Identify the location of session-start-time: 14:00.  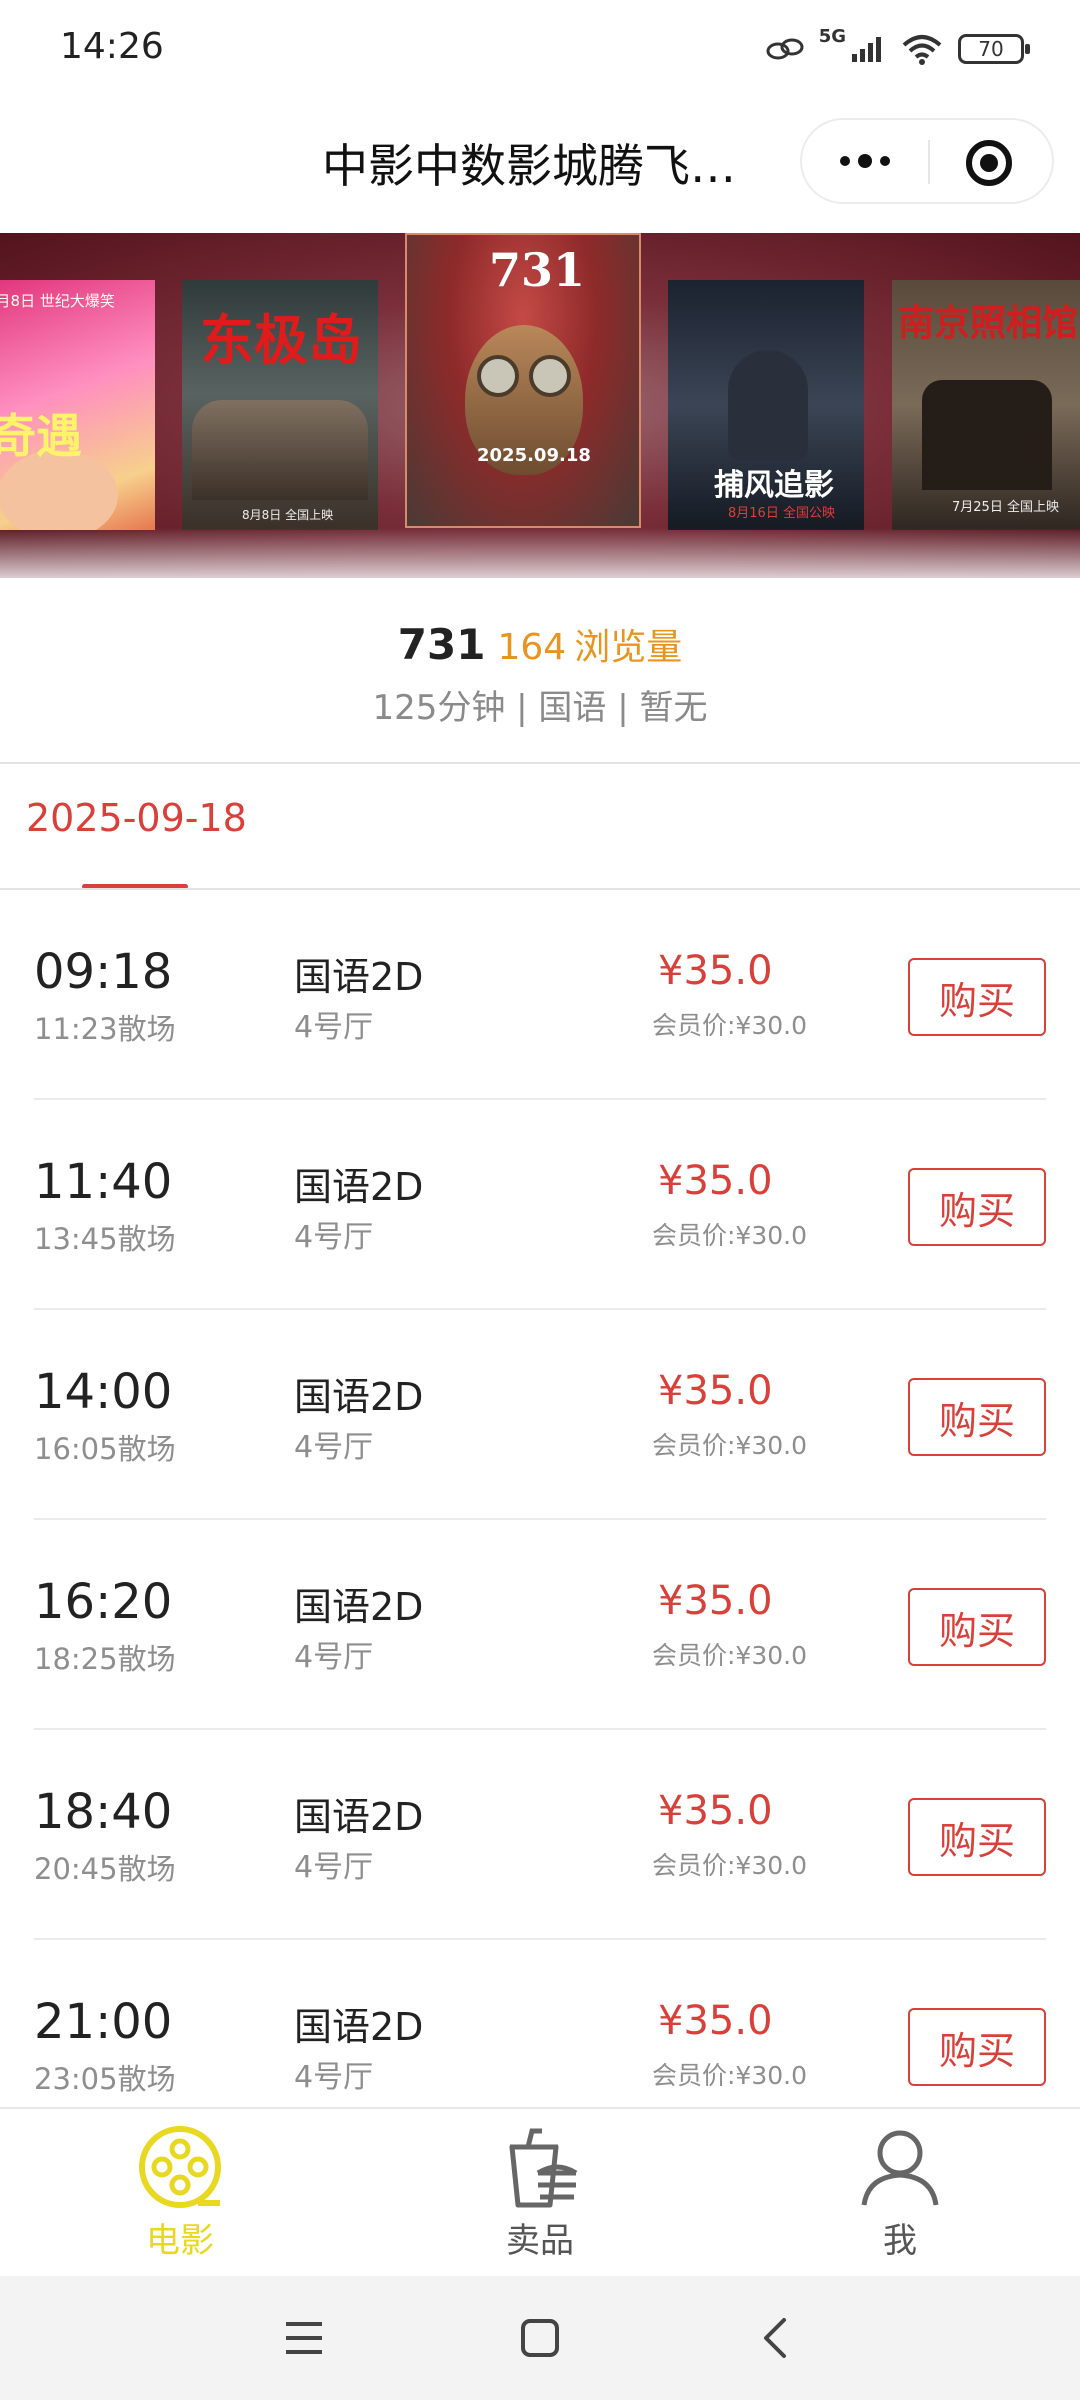
(103, 1392).